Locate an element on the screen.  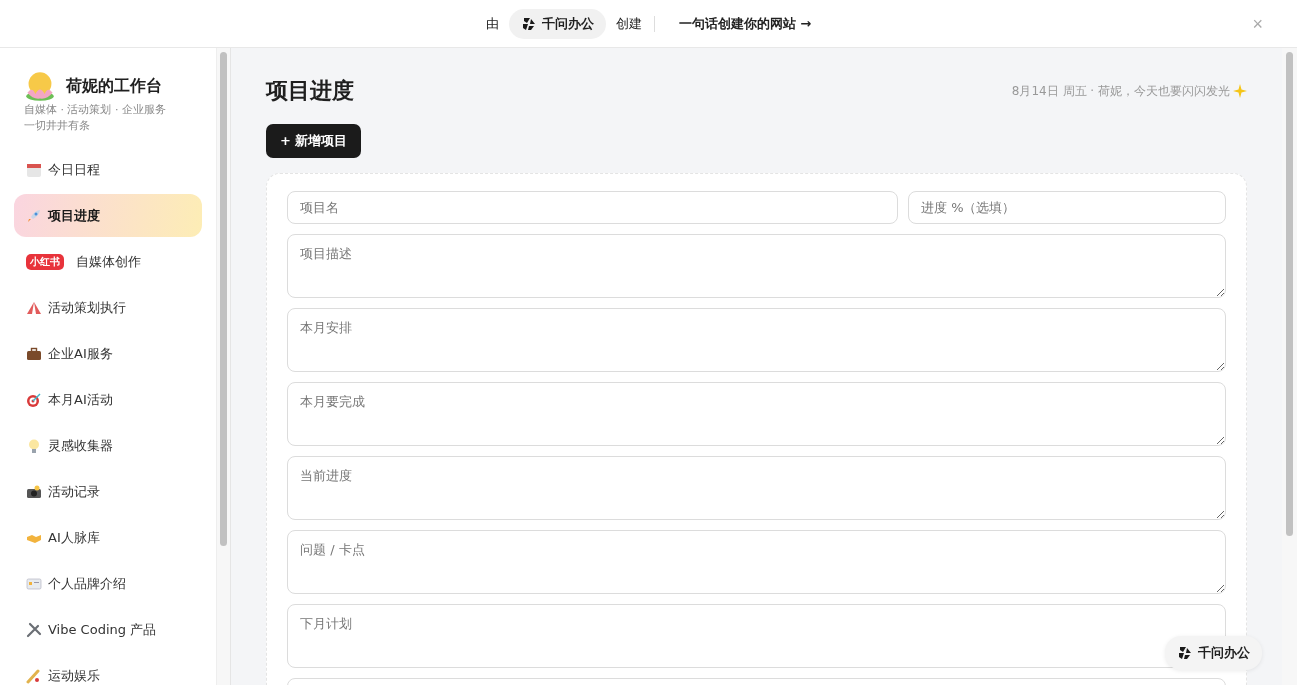
banner-text: 创建 is located at coordinates (628, 23).